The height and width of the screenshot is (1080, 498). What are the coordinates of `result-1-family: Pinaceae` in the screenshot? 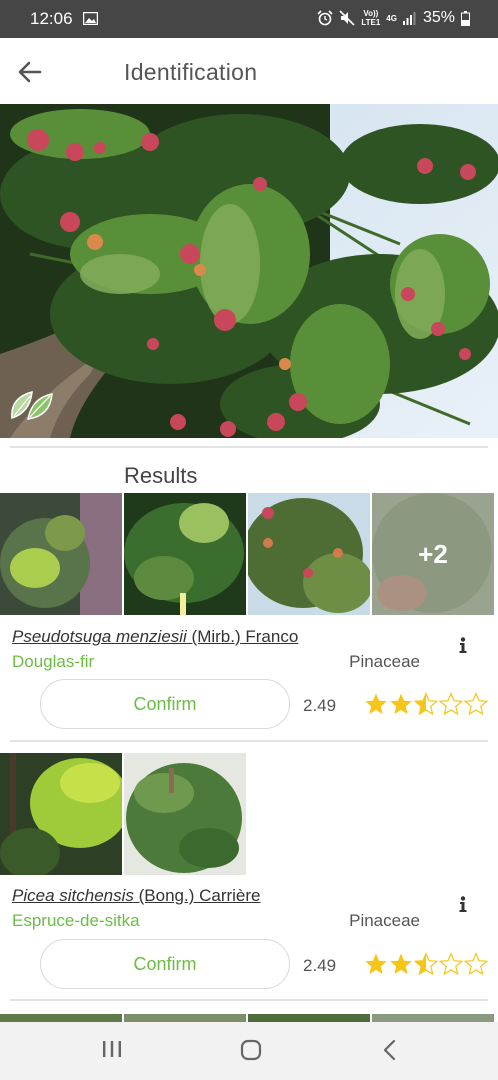 It's located at (384, 661).